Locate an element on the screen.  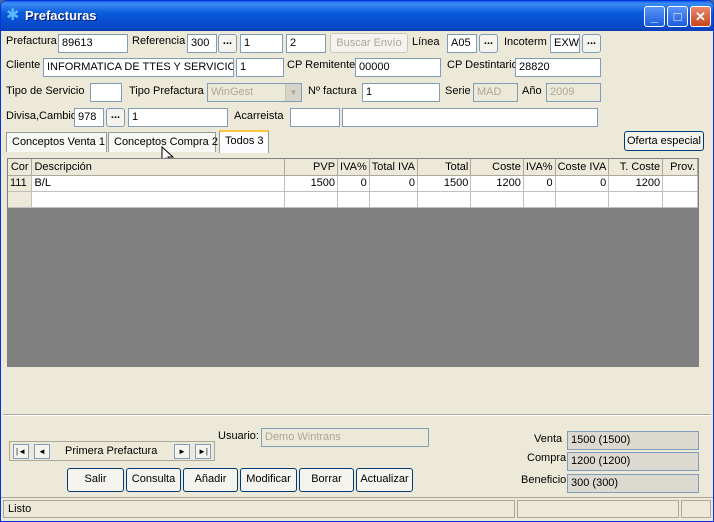
first-record-button: |◄ is located at coordinates (21, 451).